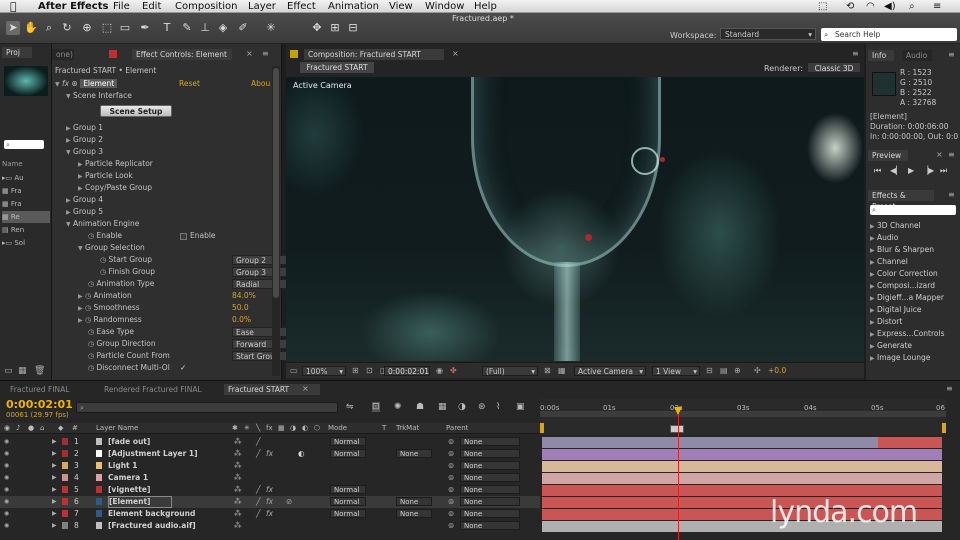  Describe the element at coordinates (317, 28) in the screenshot. I see `axis-mode-icon: ✥` at that location.